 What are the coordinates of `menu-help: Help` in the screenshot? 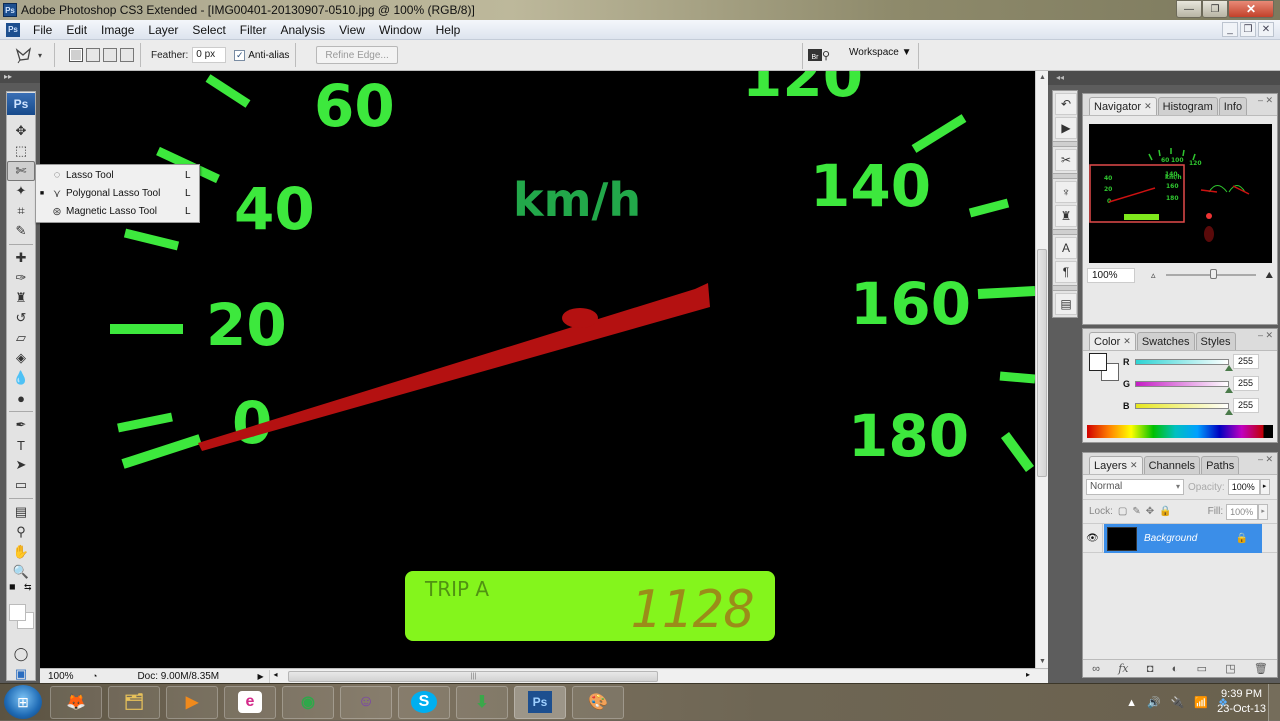 It's located at (448, 30).